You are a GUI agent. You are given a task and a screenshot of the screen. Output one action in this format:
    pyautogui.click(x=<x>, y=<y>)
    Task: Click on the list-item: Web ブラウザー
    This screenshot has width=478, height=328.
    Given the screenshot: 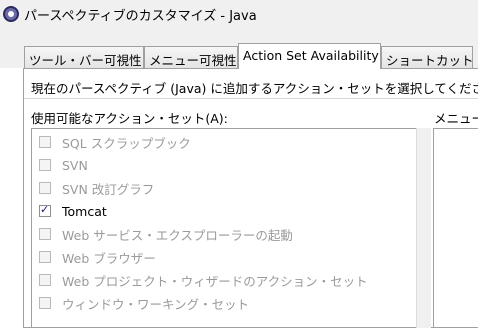 What is the action you would take?
    pyautogui.click(x=97, y=257)
    